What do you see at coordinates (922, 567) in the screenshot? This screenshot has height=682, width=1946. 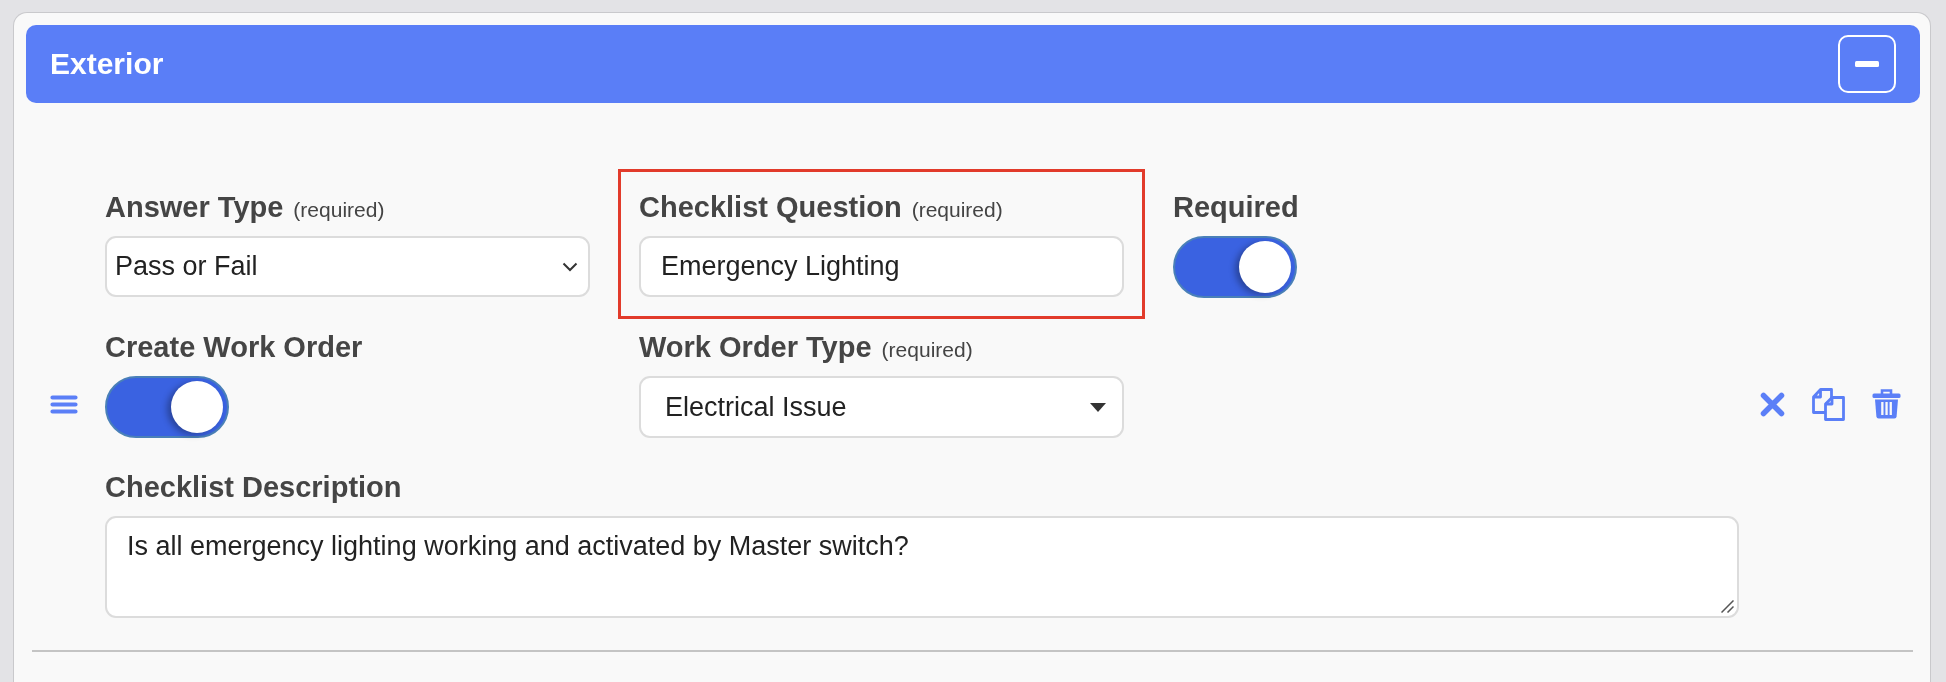 I see `textarea-field: Is all emergency lighting working and activated by Master switch?` at bounding box center [922, 567].